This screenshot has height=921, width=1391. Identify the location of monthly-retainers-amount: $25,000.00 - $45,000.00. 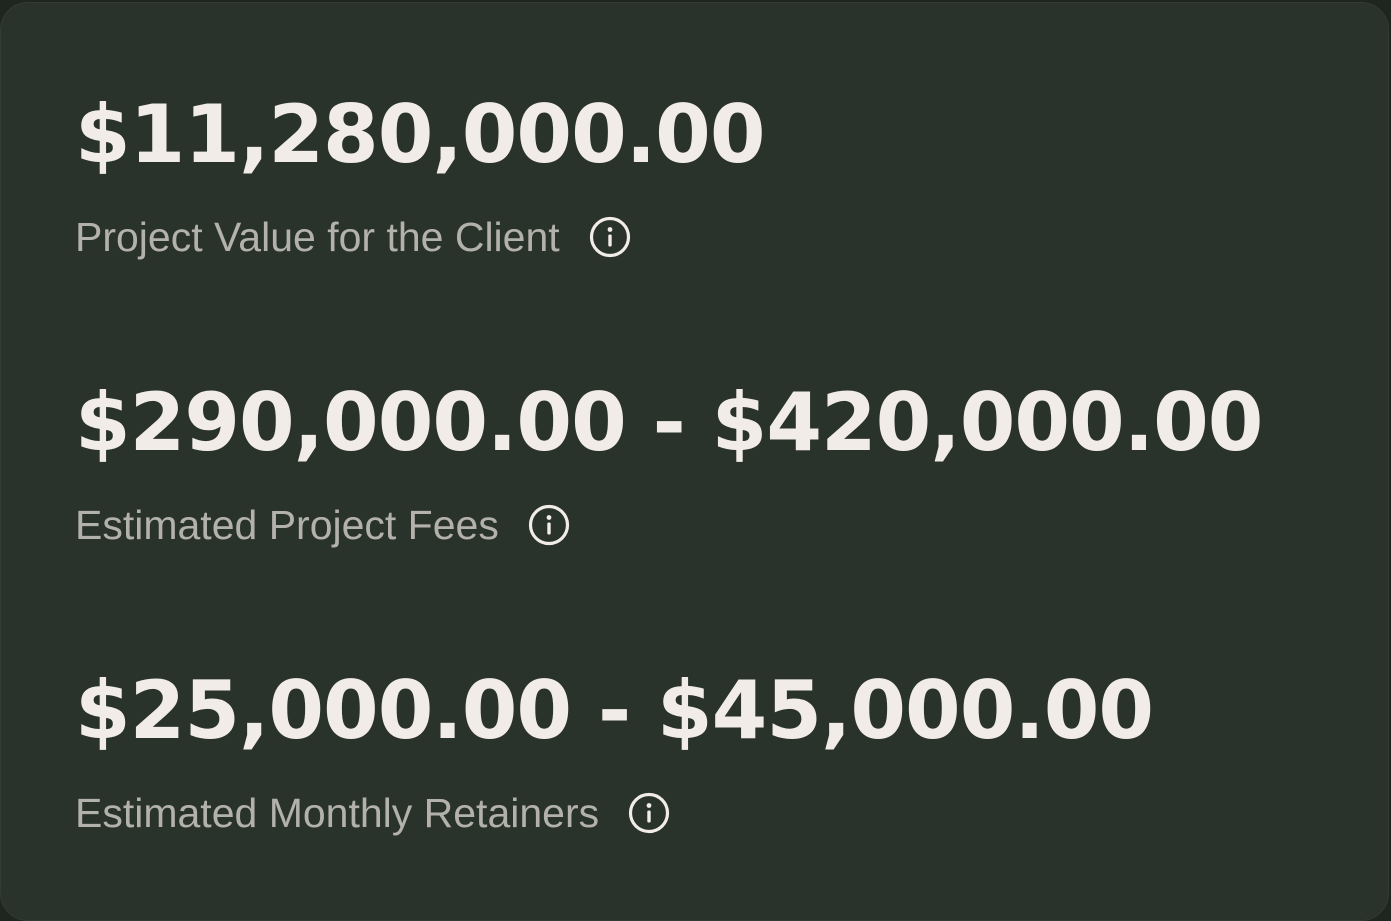
(614, 710).